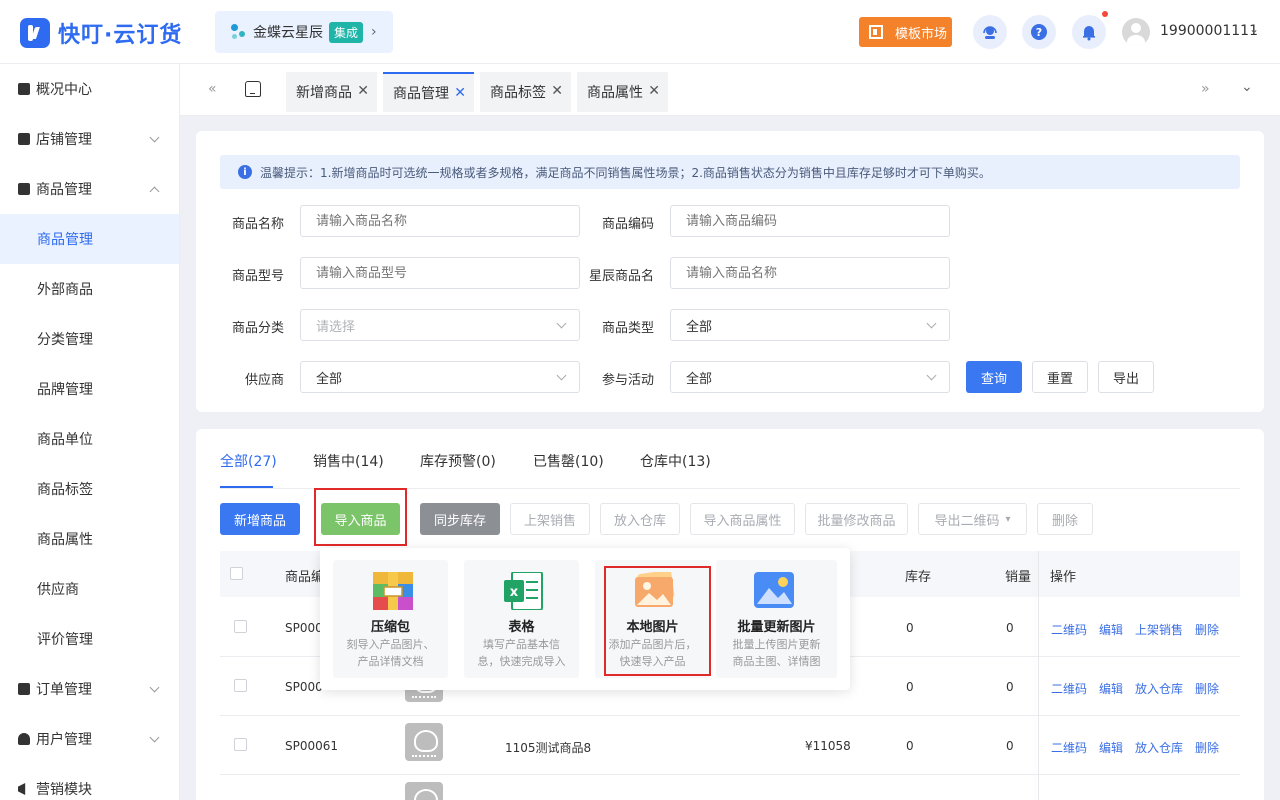  I want to click on on-sale-button: 上架销售, so click(550, 519).